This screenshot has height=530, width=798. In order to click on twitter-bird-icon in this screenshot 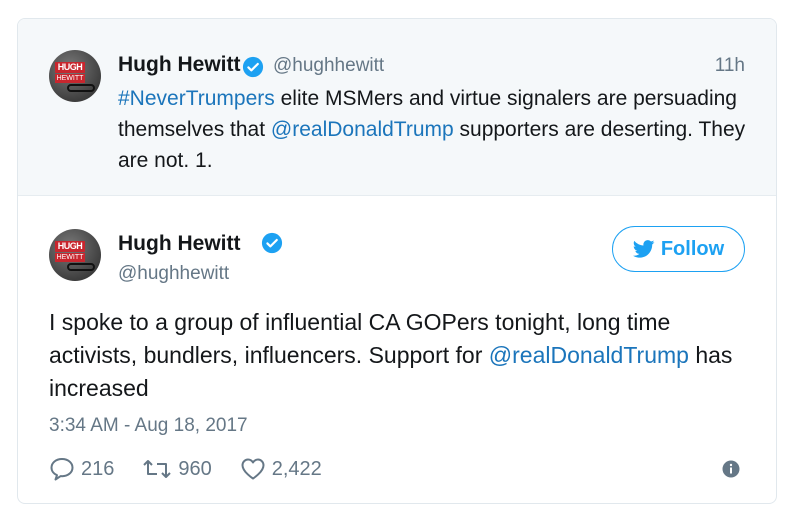, I will do `click(643, 249)`.